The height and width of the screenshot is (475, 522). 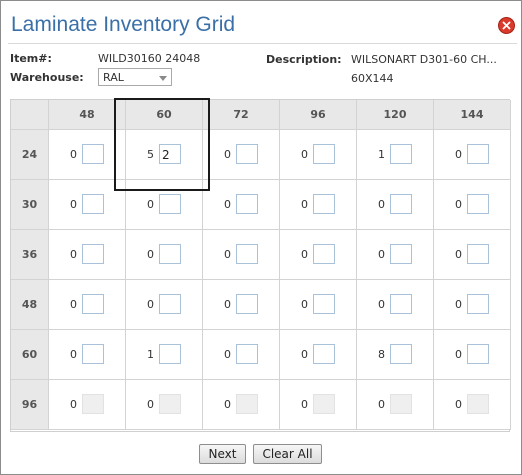 I want to click on column-header: 48, so click(x=87, y=115).